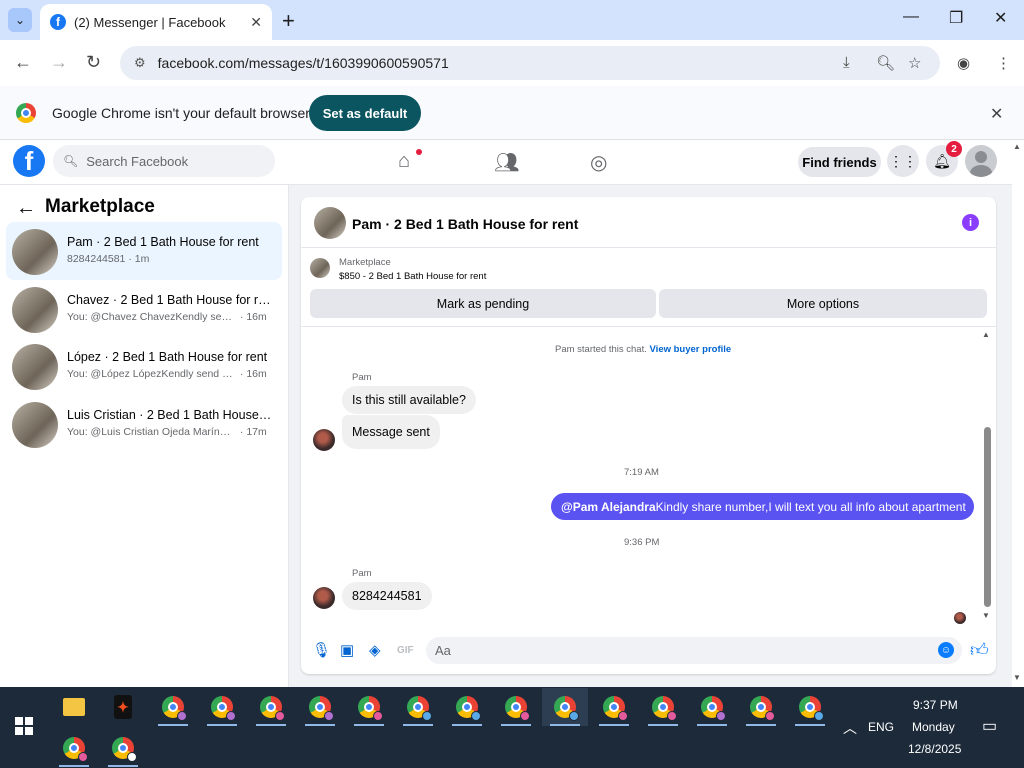 The width and height of the screenshot is (1024, 768). I want to click on set-as-default-button: Set as default, so click(365, 113).